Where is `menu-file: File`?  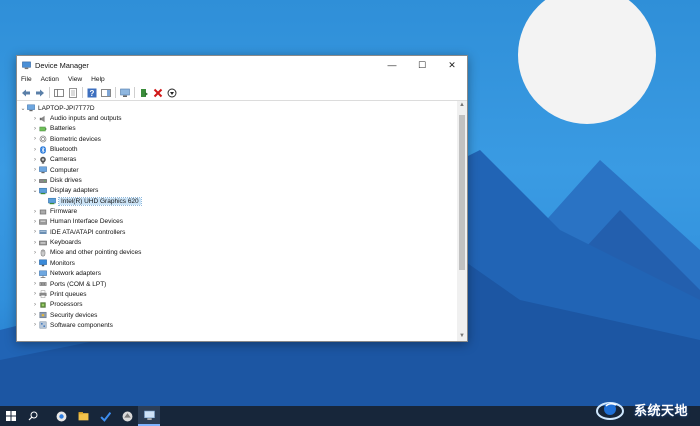 menu-file: File is located at coordinates (26, 79).